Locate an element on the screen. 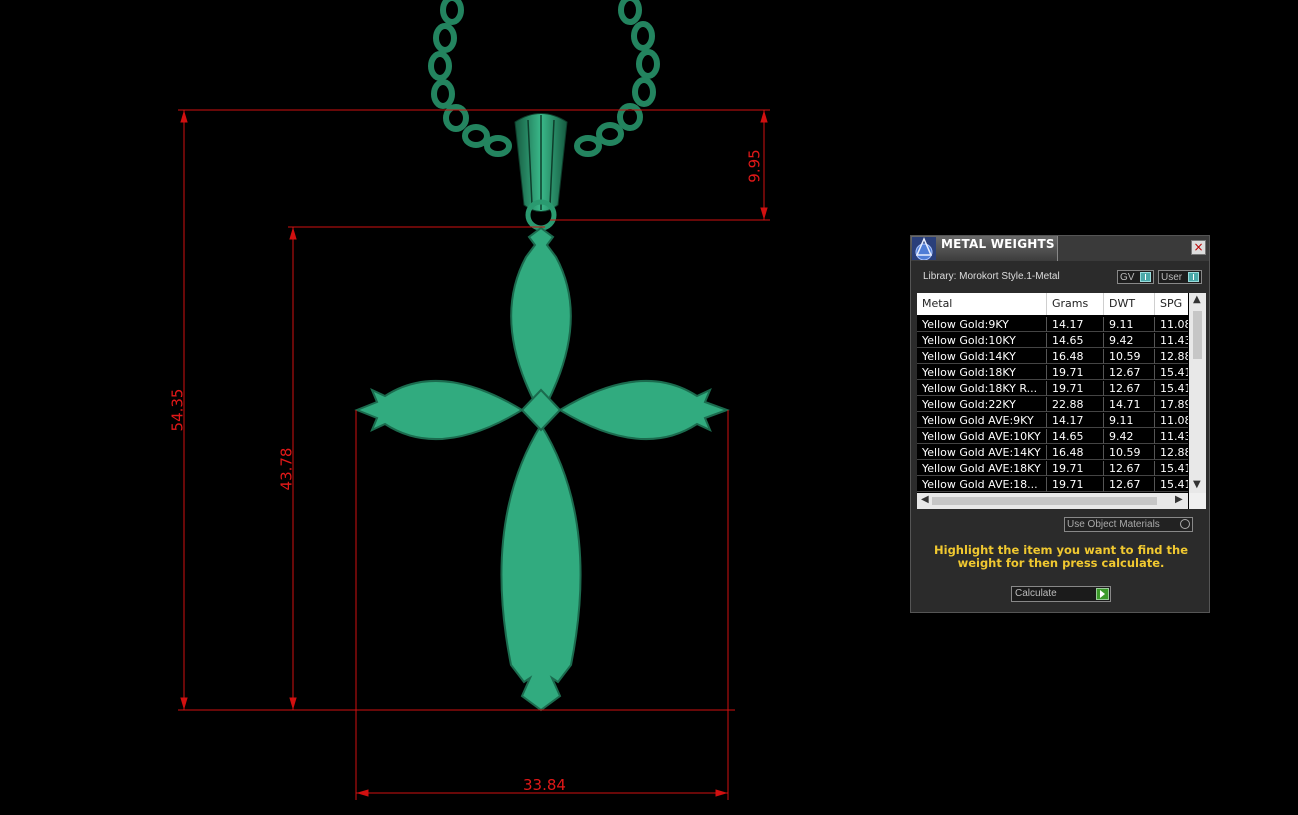  table-row: Yellow Gold AVE:14KY16.4810.5912.88 is located at coordinates (1052, 453).